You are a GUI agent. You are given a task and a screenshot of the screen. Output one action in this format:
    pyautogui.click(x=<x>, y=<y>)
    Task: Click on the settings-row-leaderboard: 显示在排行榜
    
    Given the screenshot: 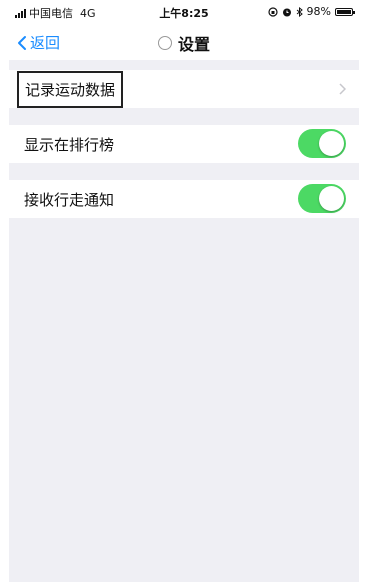 What is the action you would take?
    pyautogui.click(x=184, y=144)
    